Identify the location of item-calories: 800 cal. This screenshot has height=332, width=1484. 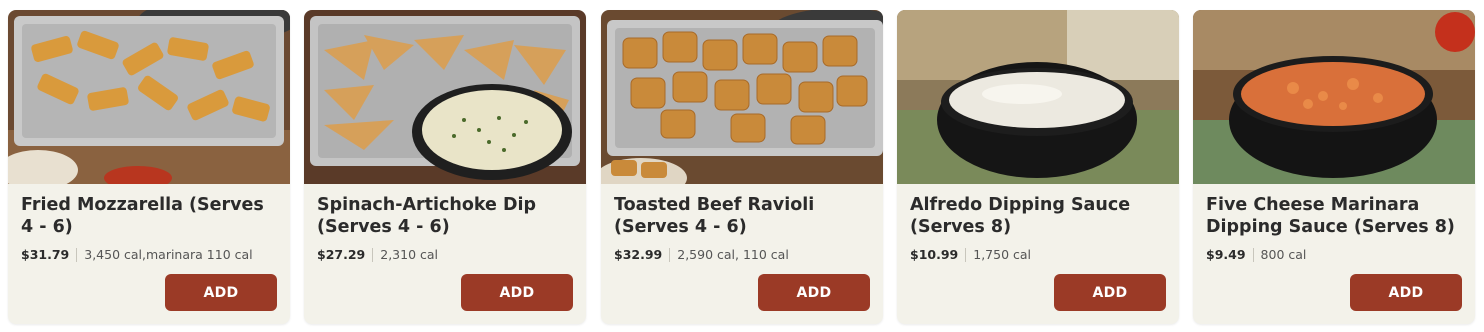
(1283, 254).